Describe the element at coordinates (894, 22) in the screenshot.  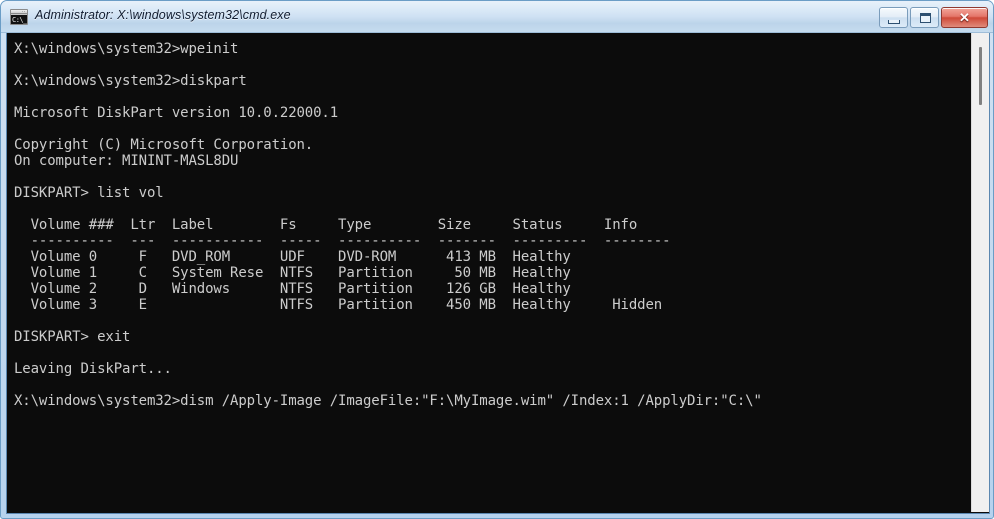
I see `minimize-icon` at that location.